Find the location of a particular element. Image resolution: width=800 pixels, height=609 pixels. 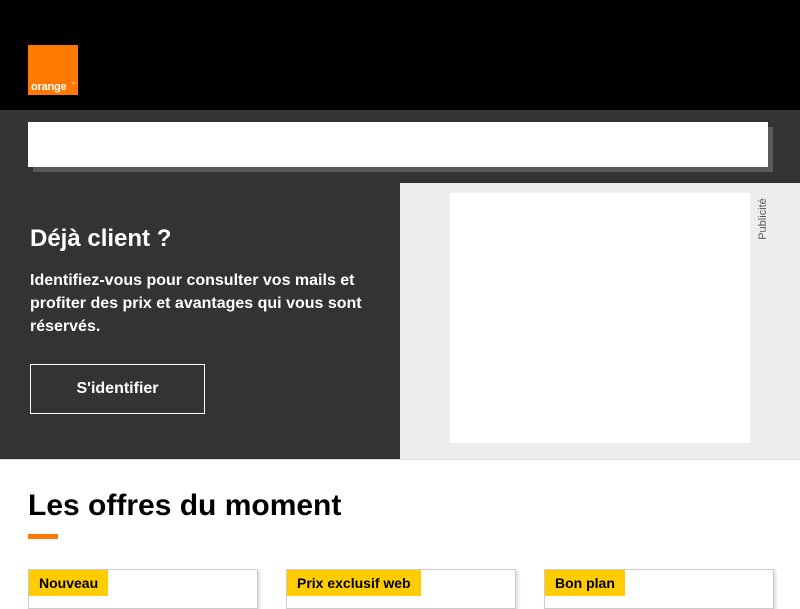

offer-card-nouveau: Nouveau is located at coordinates (143, 589).